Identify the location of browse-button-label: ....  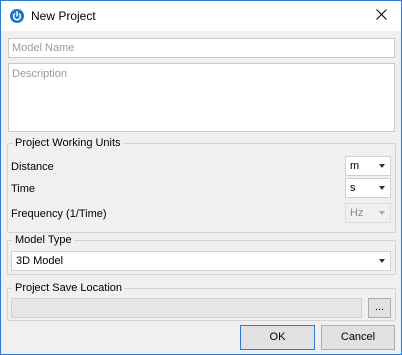
(379, 307).